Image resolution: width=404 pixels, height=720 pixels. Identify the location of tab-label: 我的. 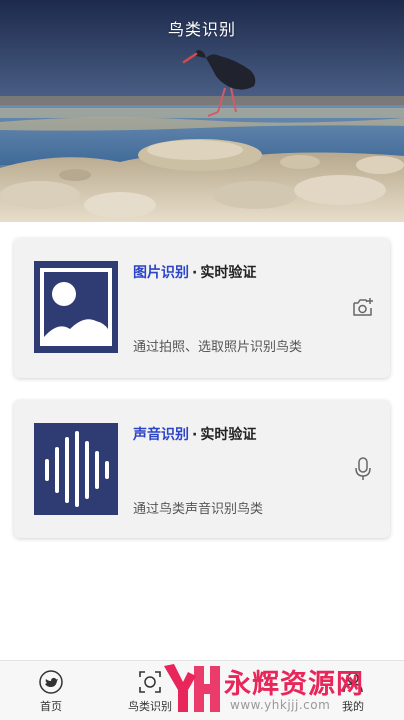
(353, 706).